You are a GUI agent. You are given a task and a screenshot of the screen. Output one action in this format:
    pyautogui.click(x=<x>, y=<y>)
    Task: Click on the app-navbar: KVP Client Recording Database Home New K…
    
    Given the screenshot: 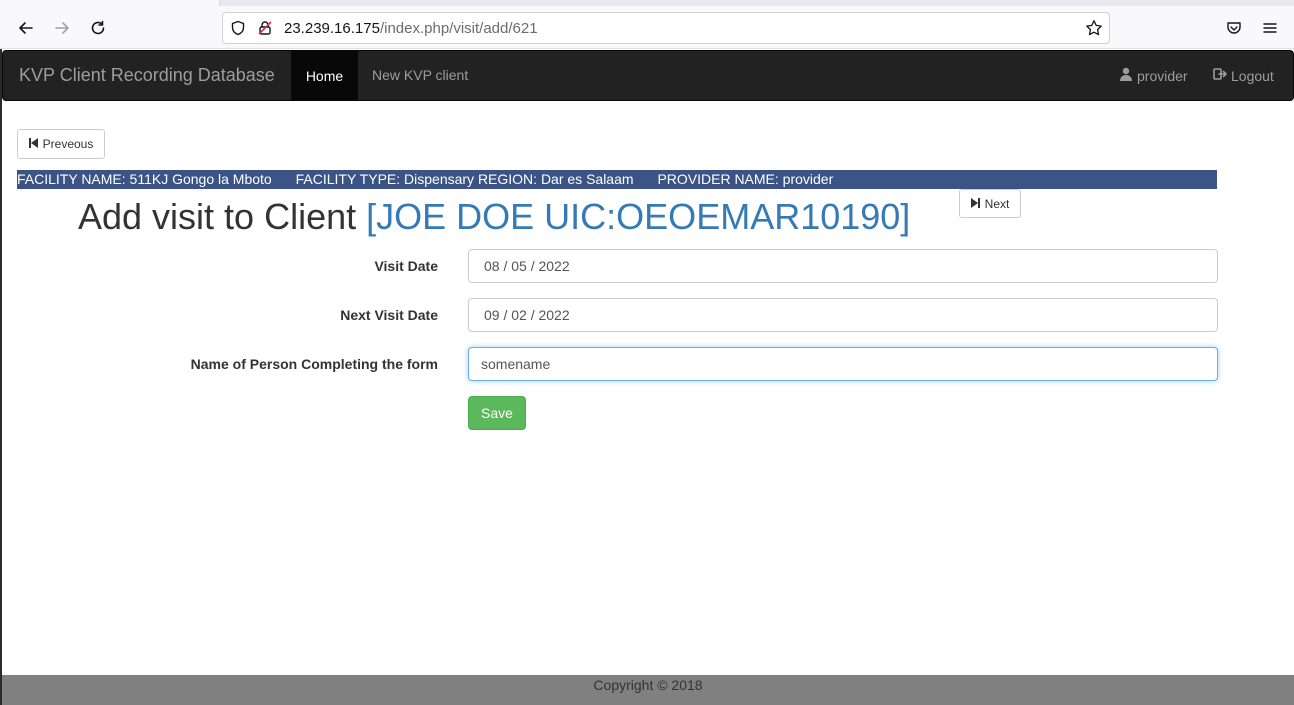 What is the action you would take?
    pyautogui.click(x=648, y=75)
    